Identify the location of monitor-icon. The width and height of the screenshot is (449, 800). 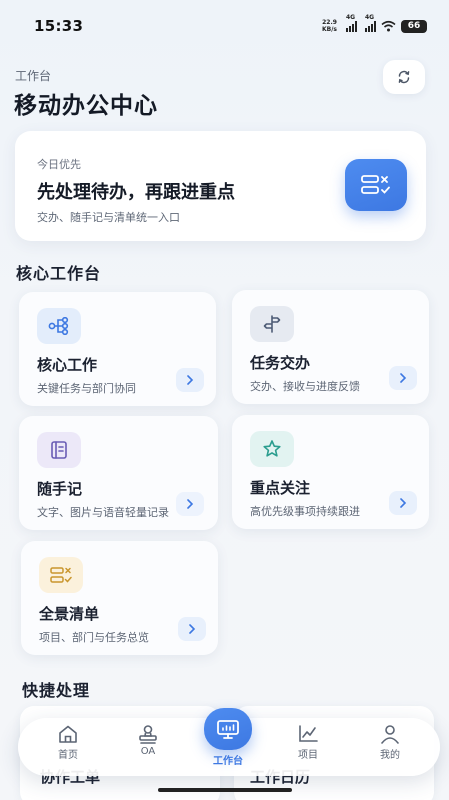
(228, 729).